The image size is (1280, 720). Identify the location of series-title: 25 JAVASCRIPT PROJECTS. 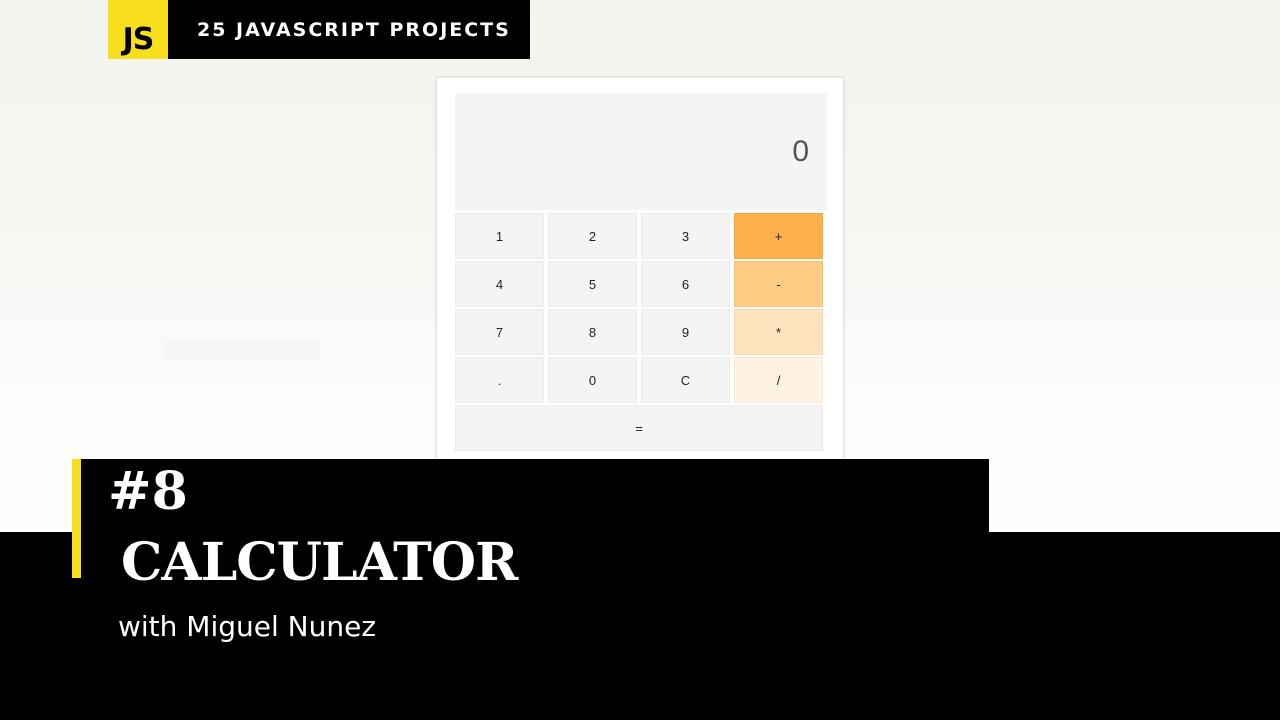
(354, 29).